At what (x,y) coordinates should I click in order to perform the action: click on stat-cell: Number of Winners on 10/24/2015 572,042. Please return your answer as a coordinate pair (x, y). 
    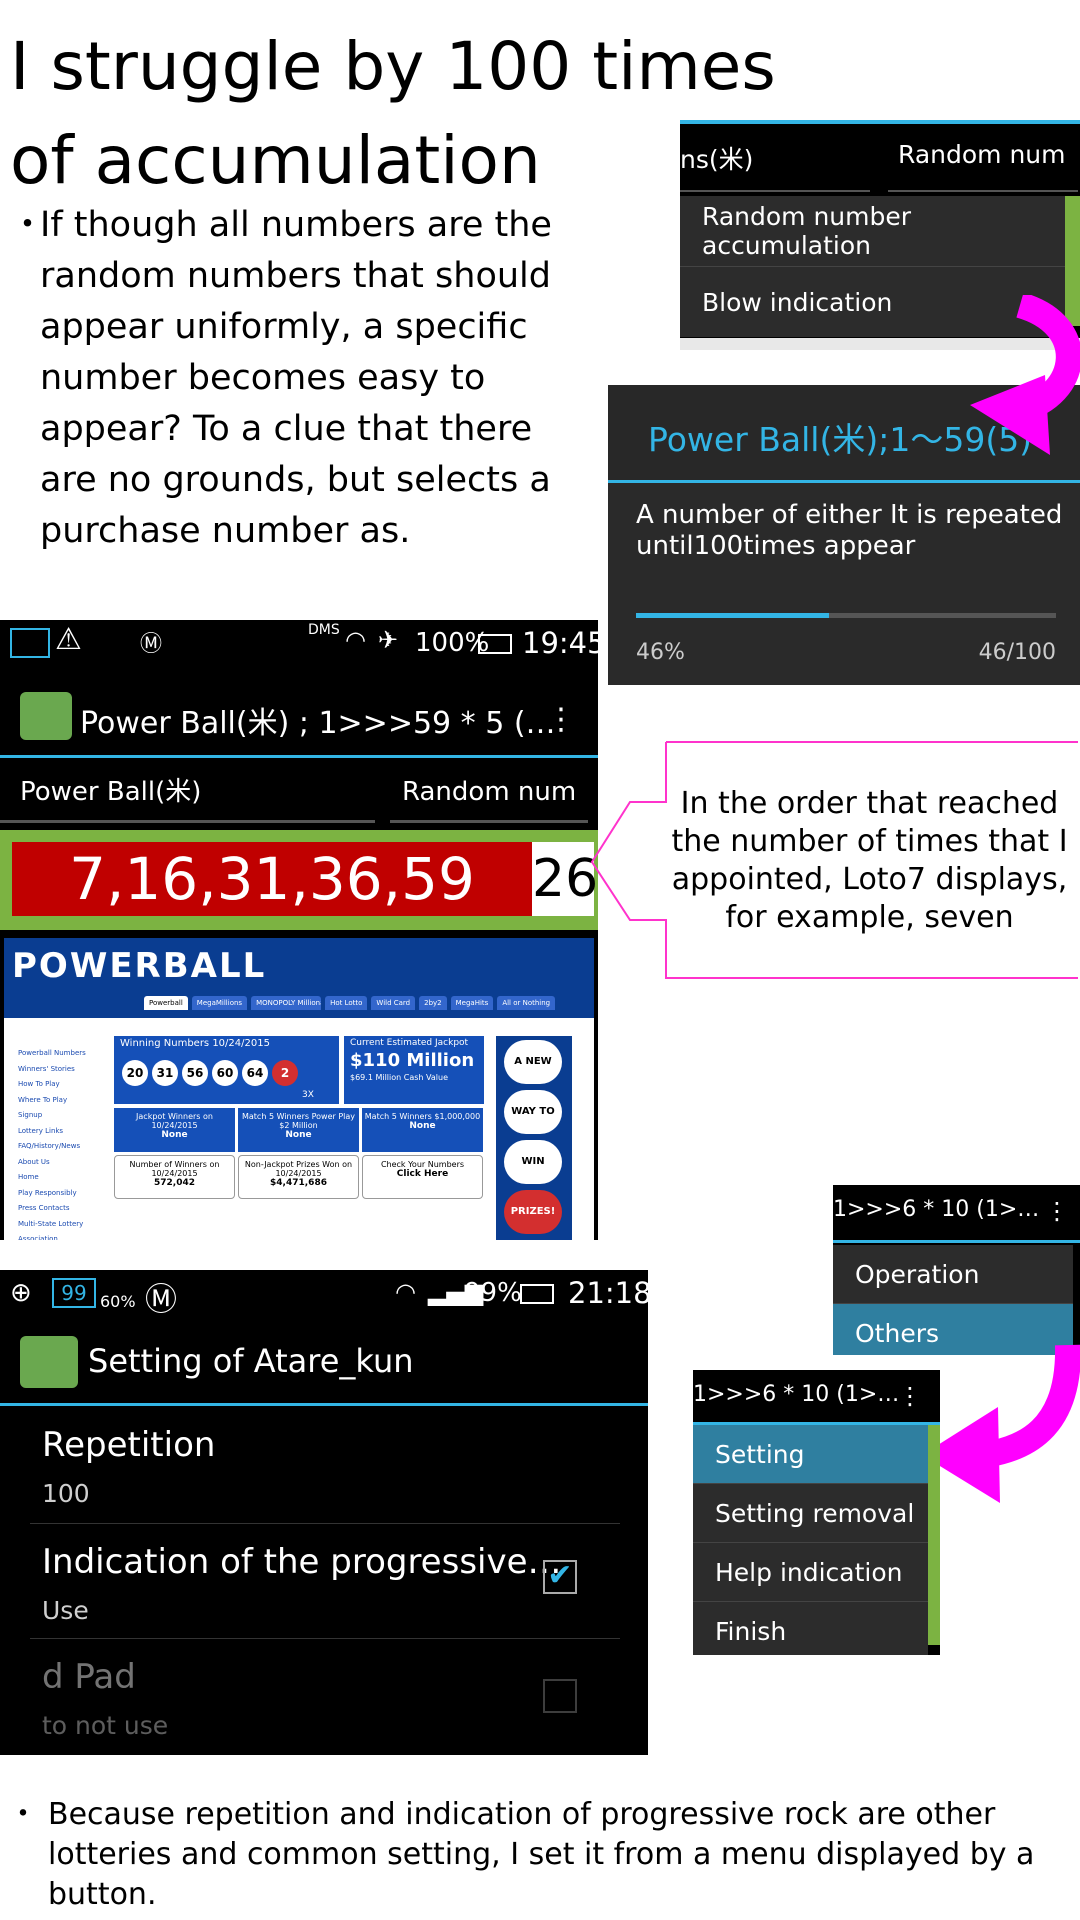
    Looking at the image, I should click on (174, 1177).